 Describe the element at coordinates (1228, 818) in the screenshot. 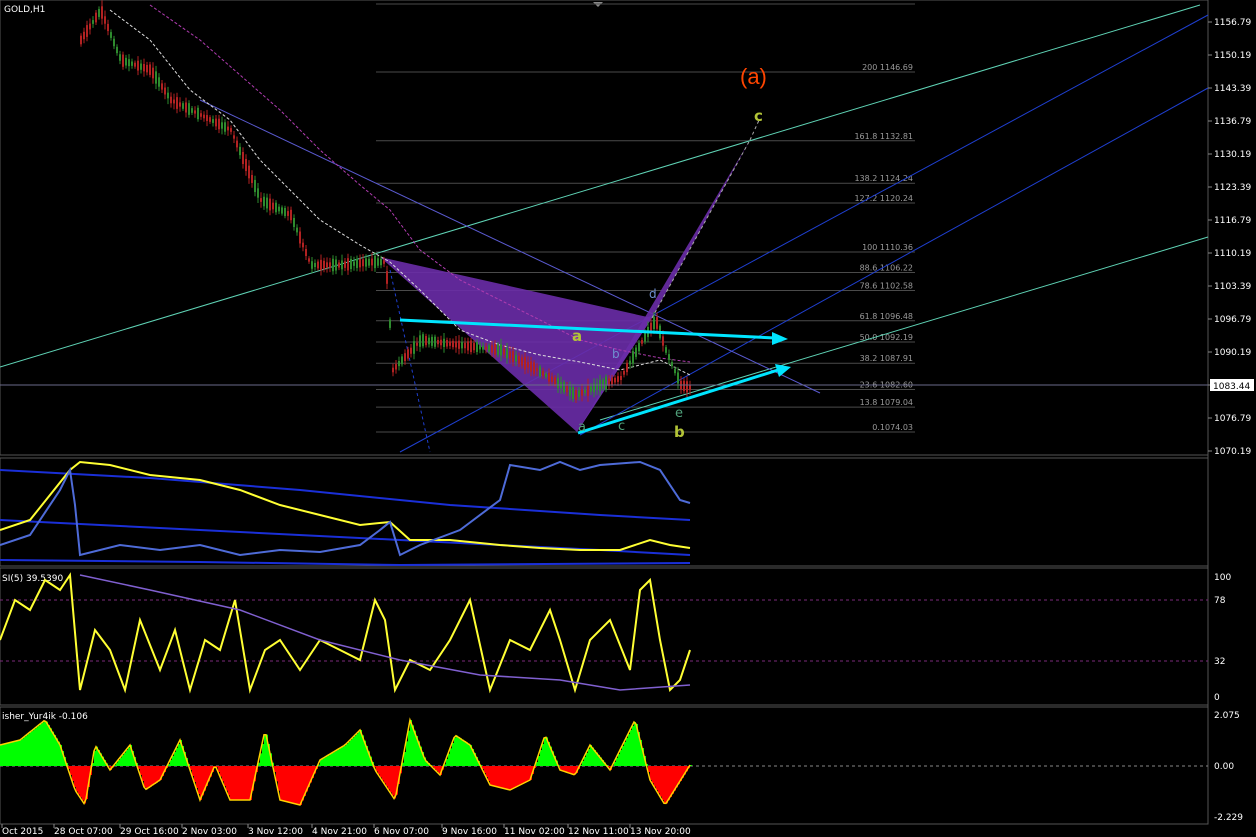

I see `fisher-tick-label: -2.229` at that location.